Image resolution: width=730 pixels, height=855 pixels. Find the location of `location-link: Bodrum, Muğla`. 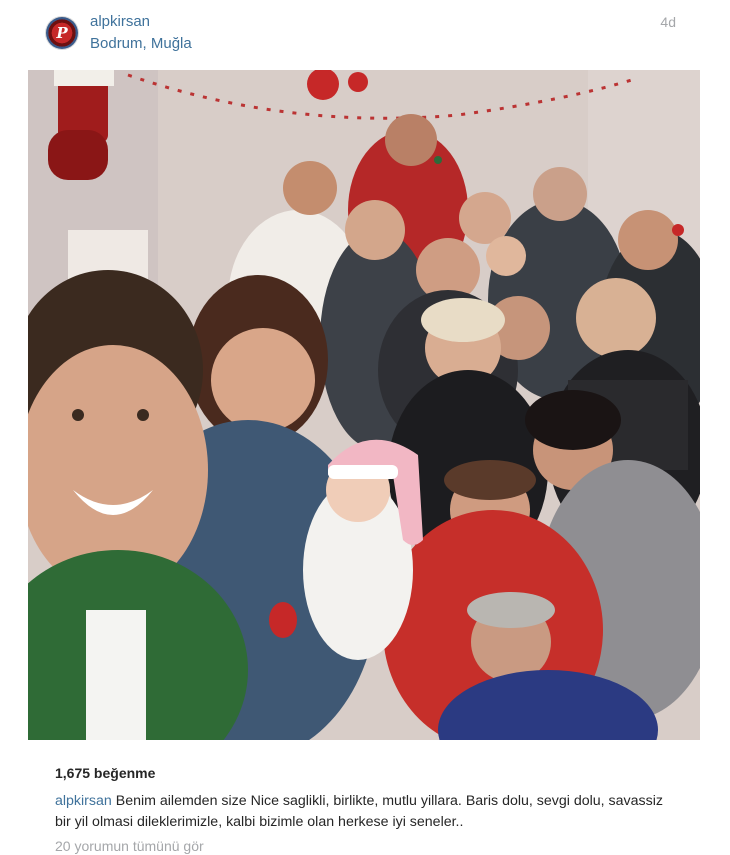

location-link: Bodrum, Muğla is located at coordinates (141, 43).